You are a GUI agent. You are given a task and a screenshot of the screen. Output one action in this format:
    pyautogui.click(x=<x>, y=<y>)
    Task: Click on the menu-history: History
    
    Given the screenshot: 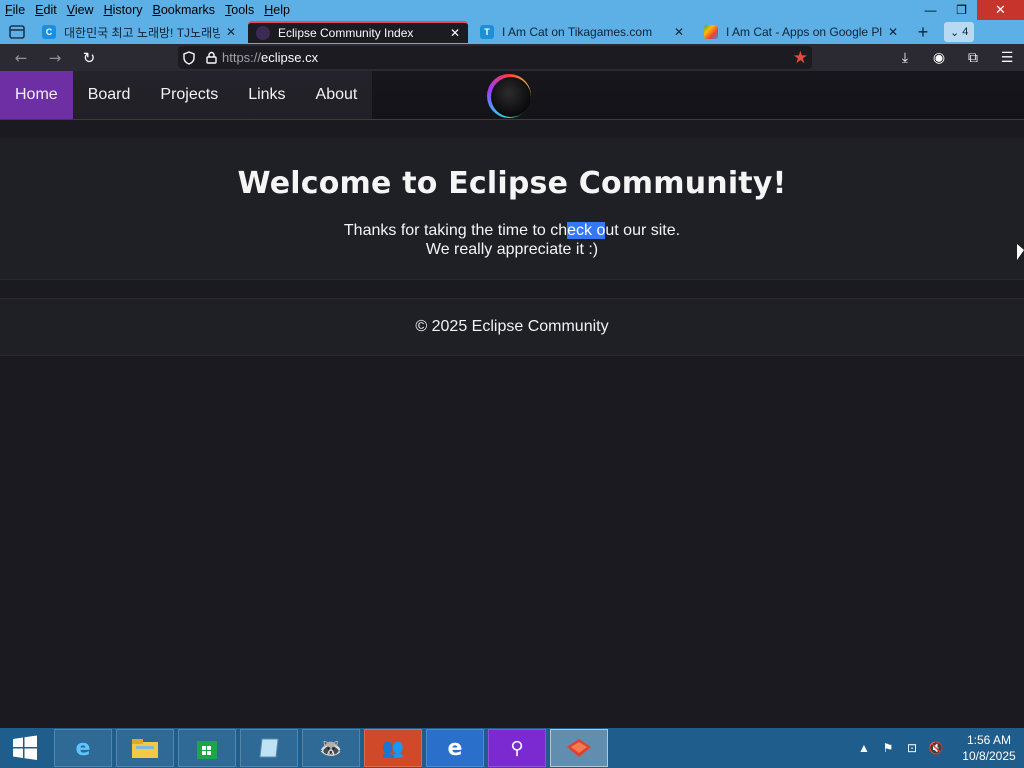 What is the action you would take?
    pyautogui.click(x=123, y=10)
    